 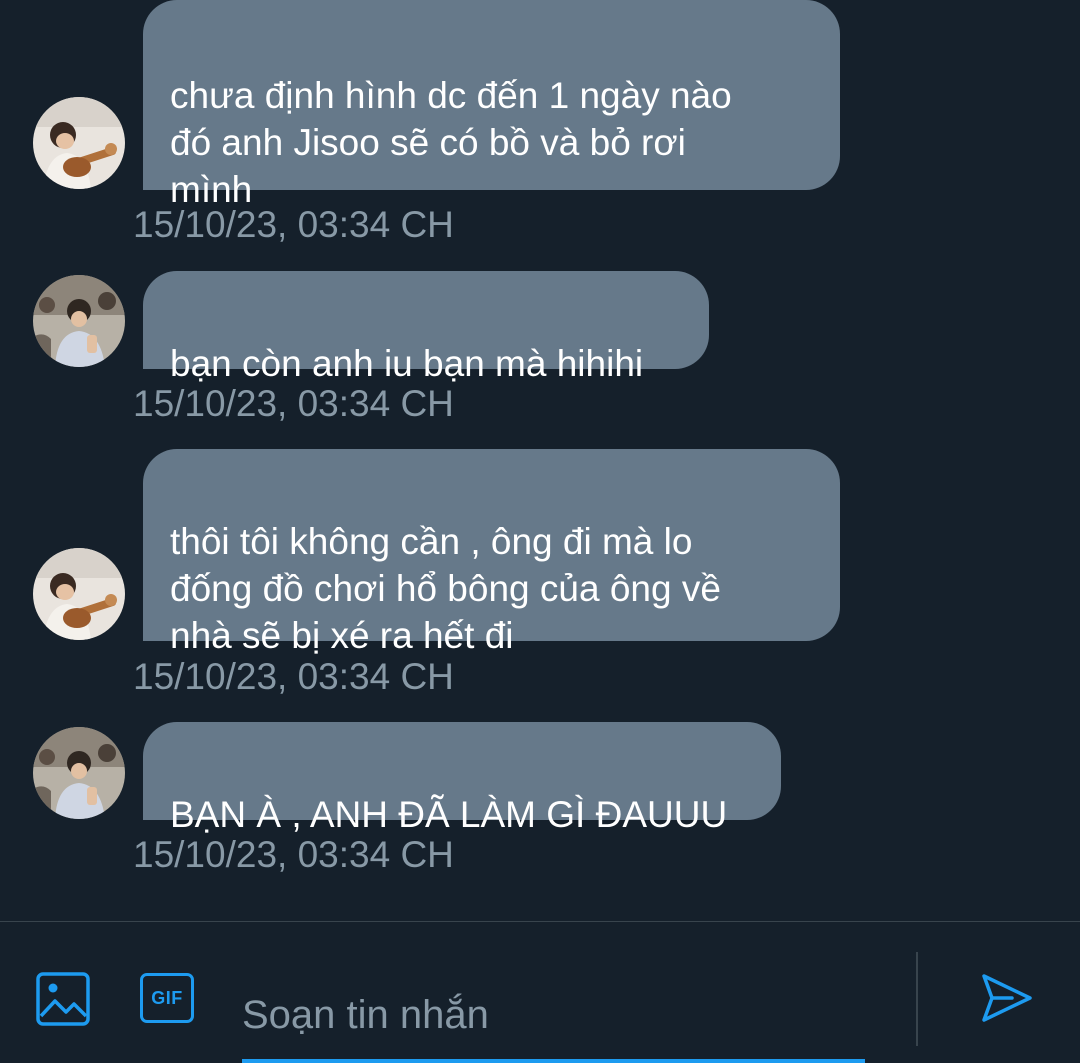 I want to click on message-text: BẠN À , ANH ĐÃ LÀM GÌ ĐAUUU, so click(x=449, y=814).